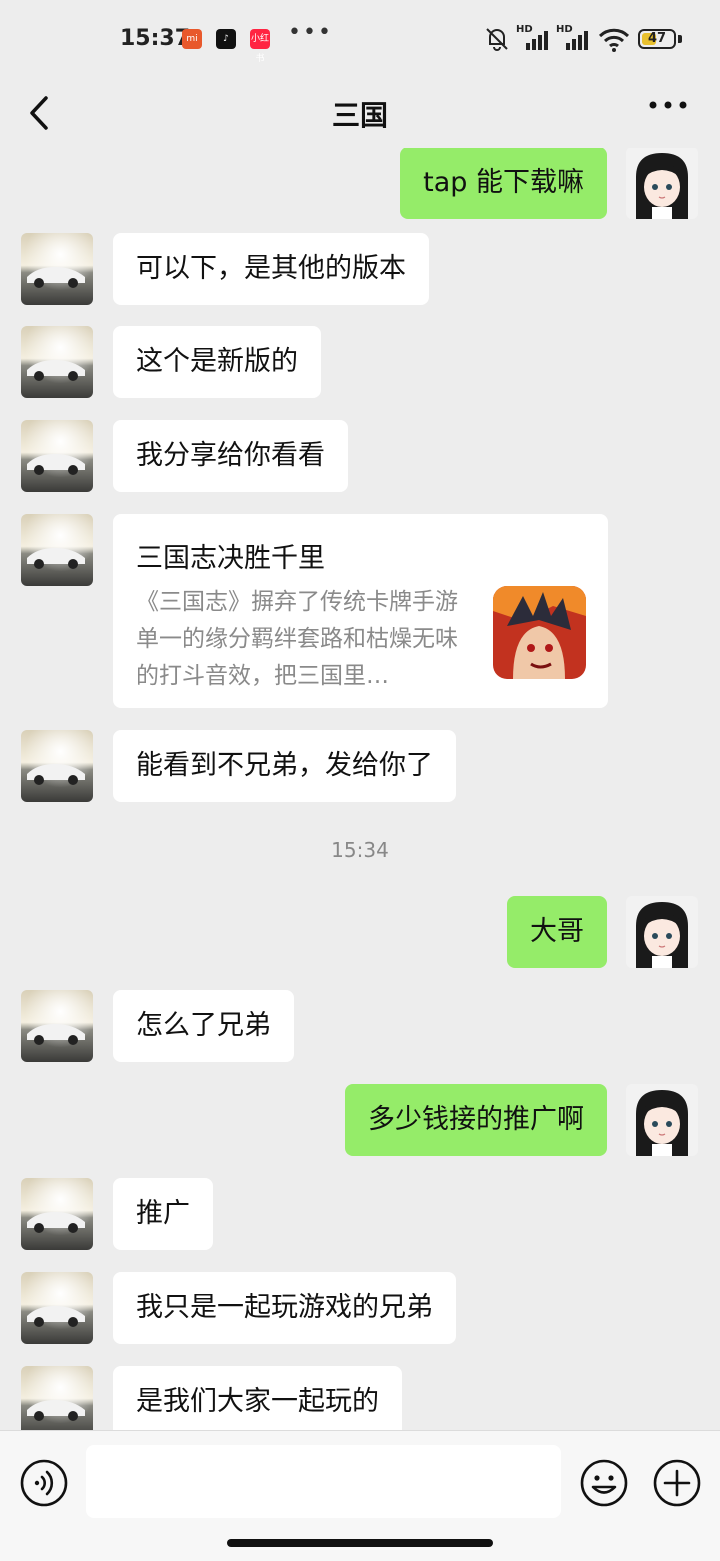 This screenshot has height=1561, width=720. What do you see at coordinates (260, 46) in the screenshot?
I see `xiaohongshu-icon: 小红书` at bounding box center [260, 46].